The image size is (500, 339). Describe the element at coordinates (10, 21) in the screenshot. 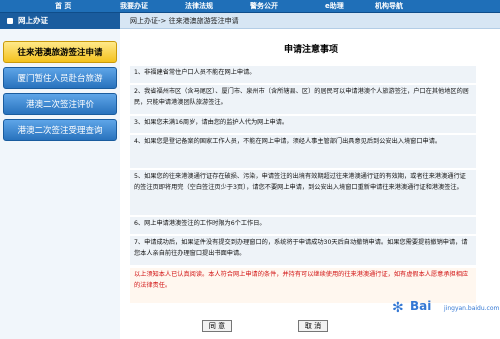

I see `bullet-icon` at that location.